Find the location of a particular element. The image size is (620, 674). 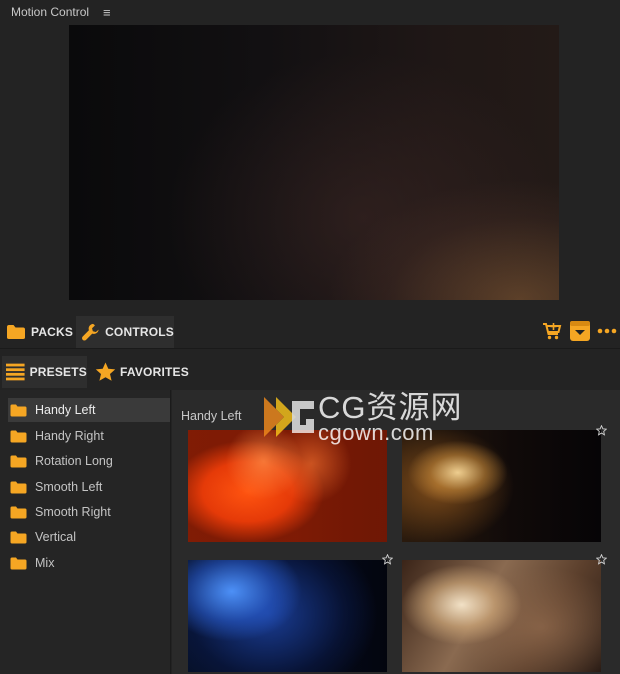

main-toolbar: PACKS CONTROLS is located at coordinates (310, 332).